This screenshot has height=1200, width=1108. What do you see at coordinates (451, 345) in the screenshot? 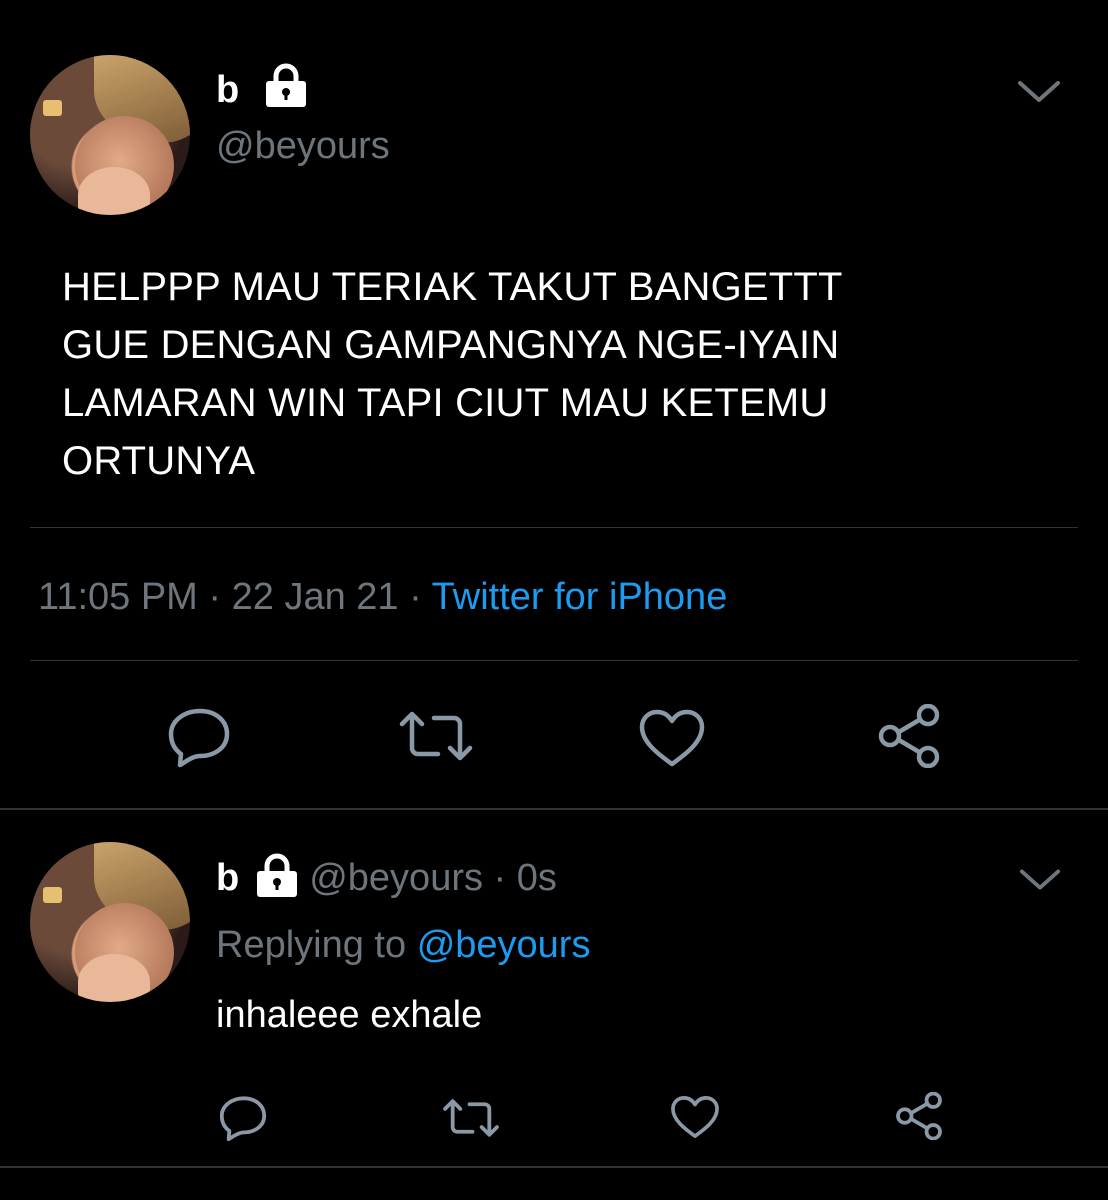
I see `tweet-text-line: GUE DENGAN GAMPANGNYA NGE-IYAIN` at bounding box center [451, 345].